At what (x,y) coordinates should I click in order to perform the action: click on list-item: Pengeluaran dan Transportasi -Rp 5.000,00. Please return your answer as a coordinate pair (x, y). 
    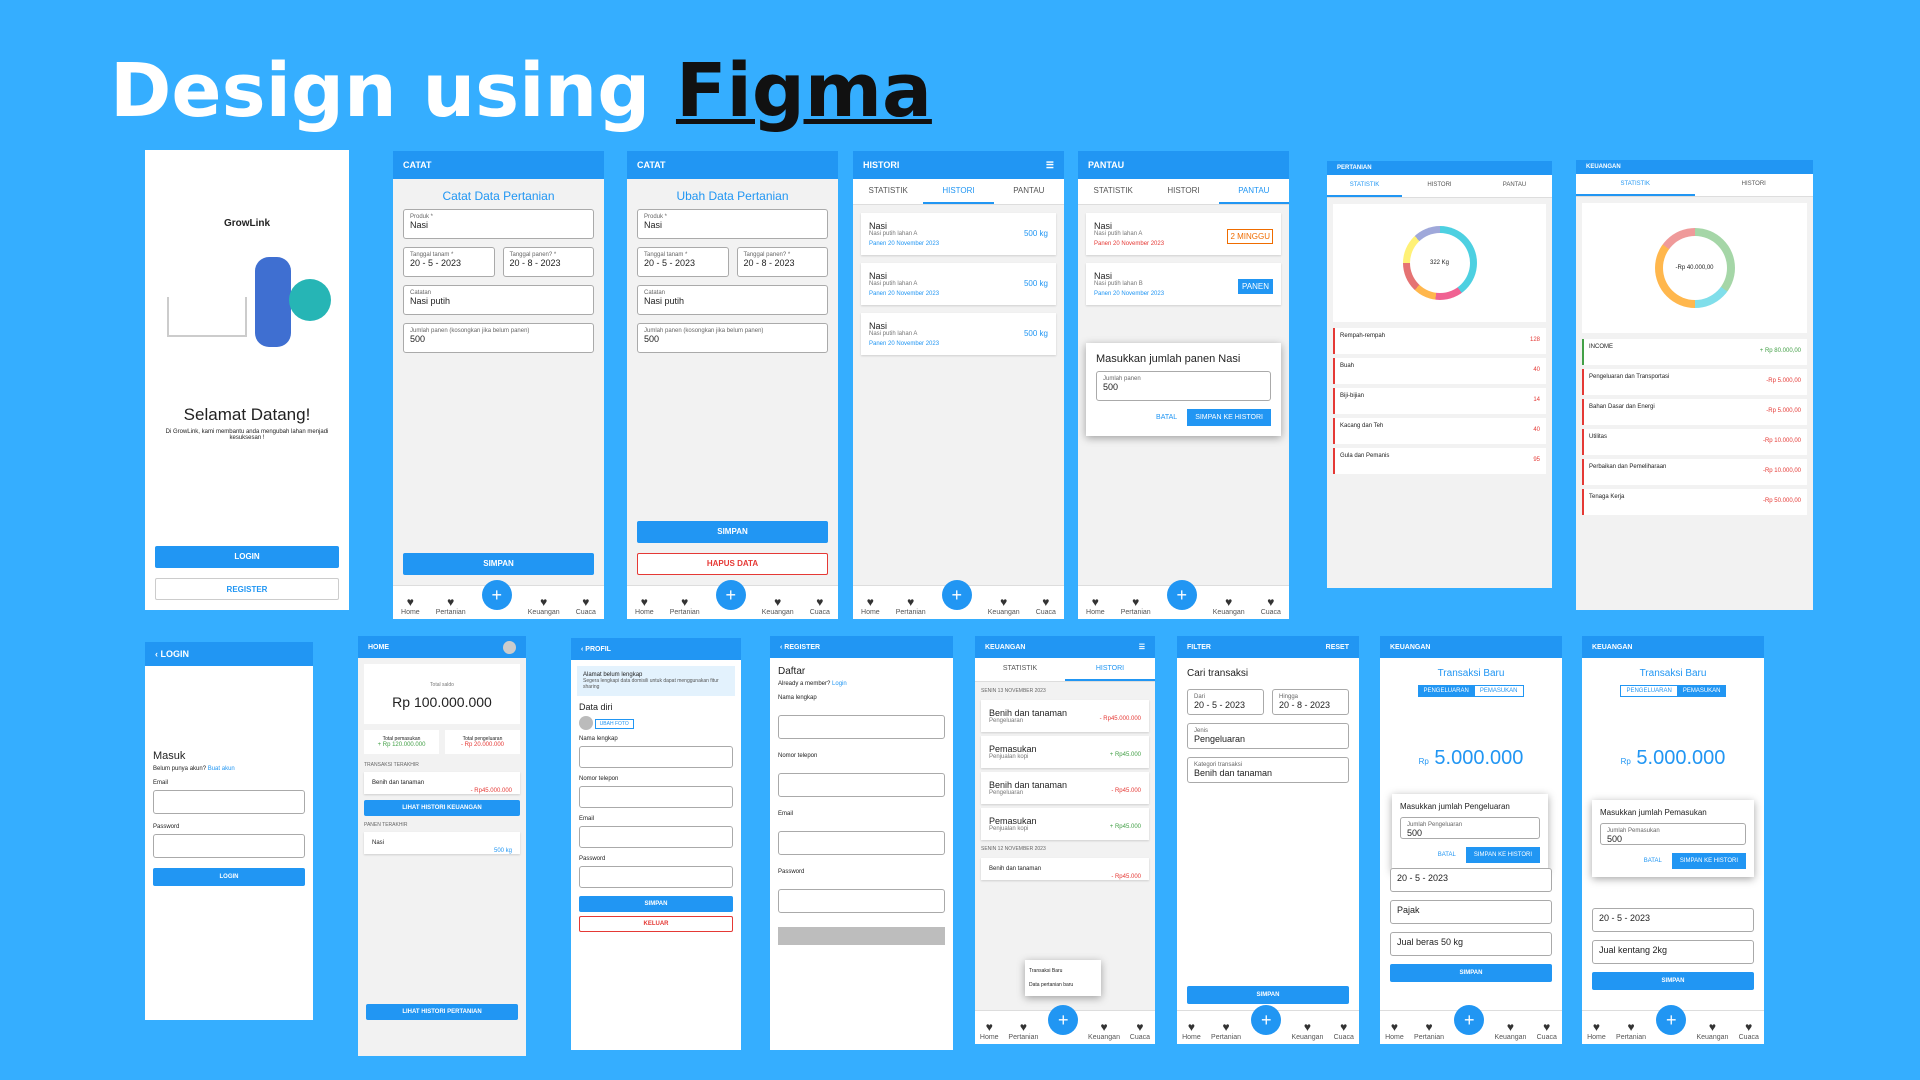
    Looking at the image, I should click on (1694, 382).